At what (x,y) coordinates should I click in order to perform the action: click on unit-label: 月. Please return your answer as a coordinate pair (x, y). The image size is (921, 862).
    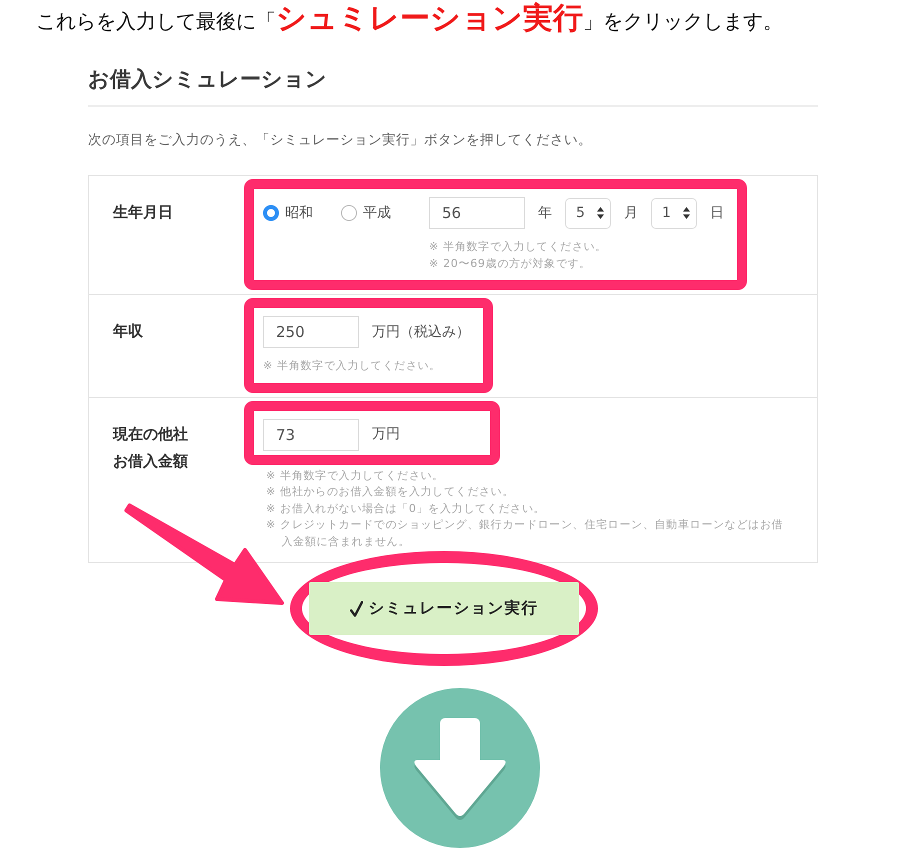
    Looking at the image, I should click on (631, 213).